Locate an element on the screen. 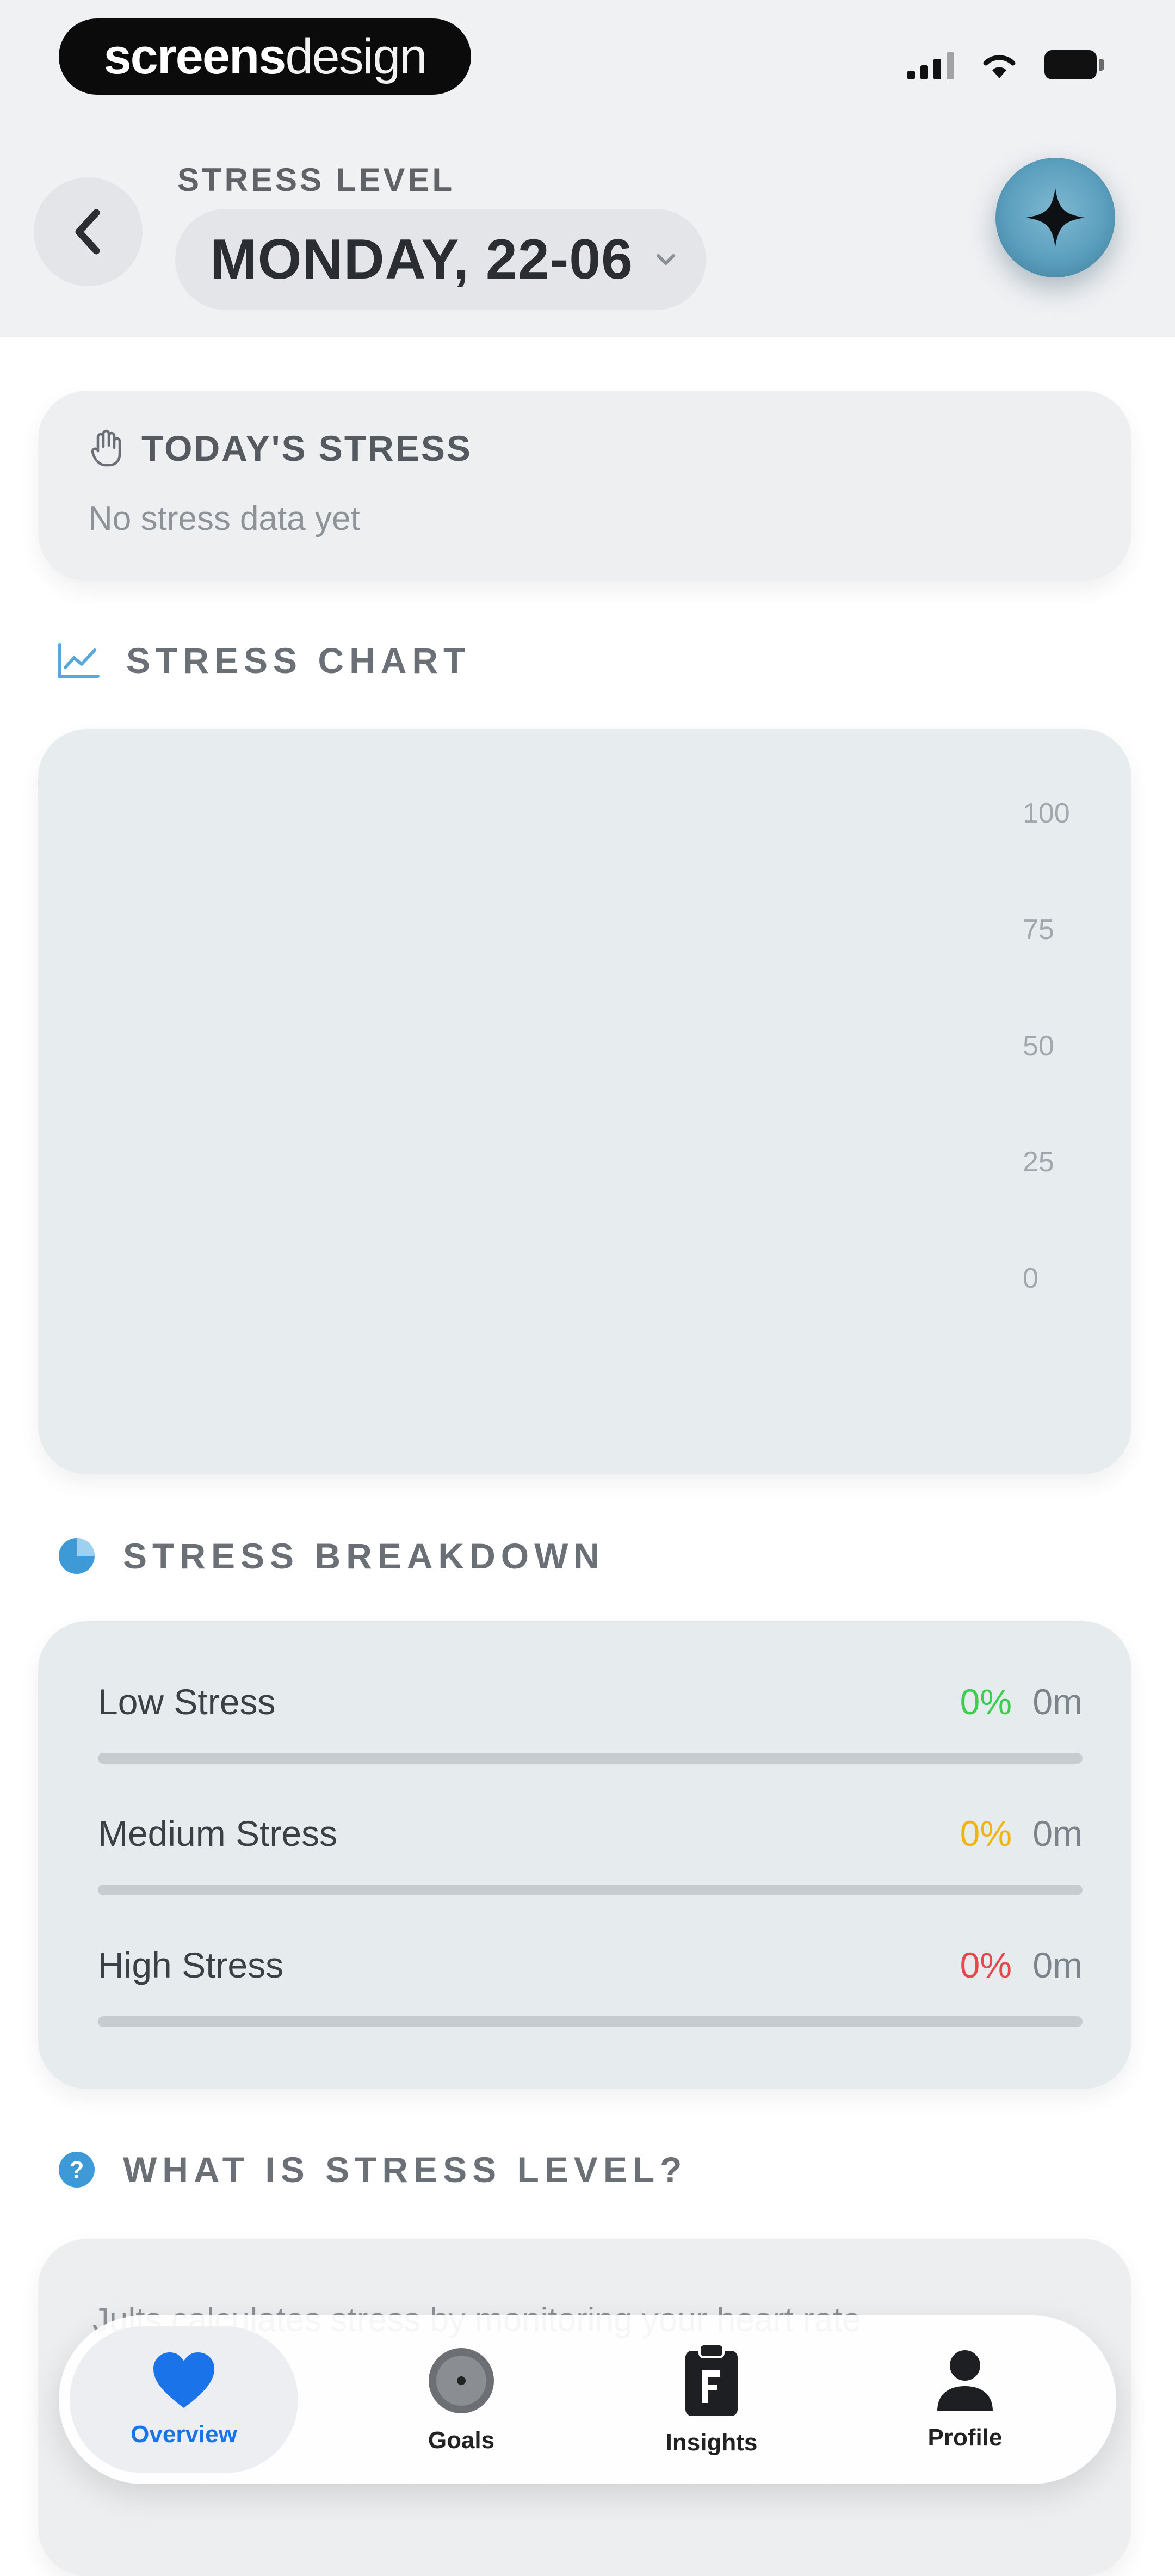 The image size is (1175, 2576). y-tick-label: 50 is located at coordinates (1038, 1046).